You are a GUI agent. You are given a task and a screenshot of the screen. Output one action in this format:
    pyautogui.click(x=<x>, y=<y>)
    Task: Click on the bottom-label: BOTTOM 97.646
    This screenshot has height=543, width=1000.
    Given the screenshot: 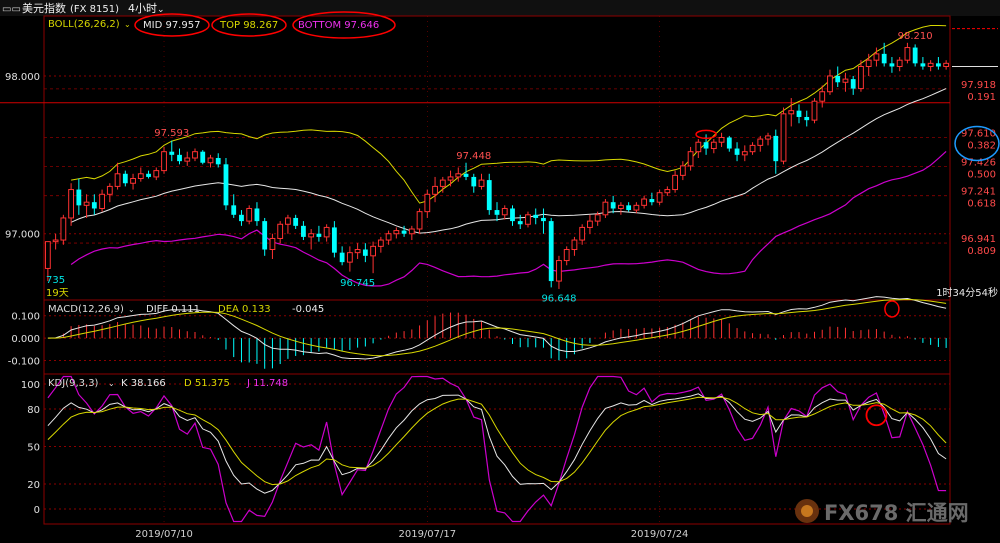 What is the action you would take?
    pyautogui.click(x=338, y=25)
    